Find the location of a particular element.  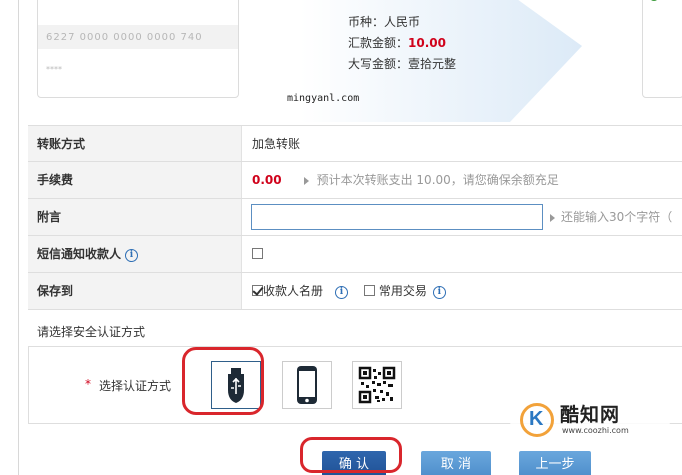

transfer-method-label: 转账方式 is located at coordinates (135, 143).